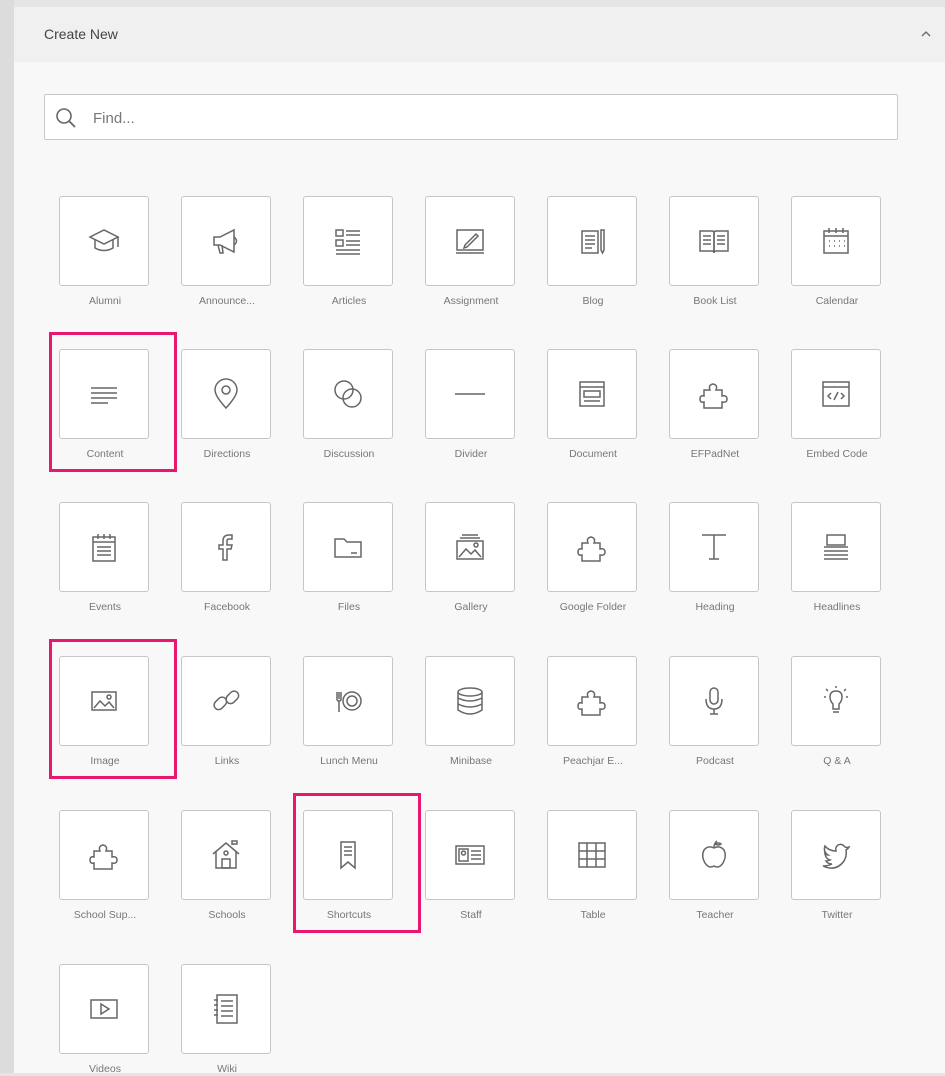 Image resolution: width=945 pixels, height=1076 pixels. I want to click on twitter-bird-icon, so click(836, 856).